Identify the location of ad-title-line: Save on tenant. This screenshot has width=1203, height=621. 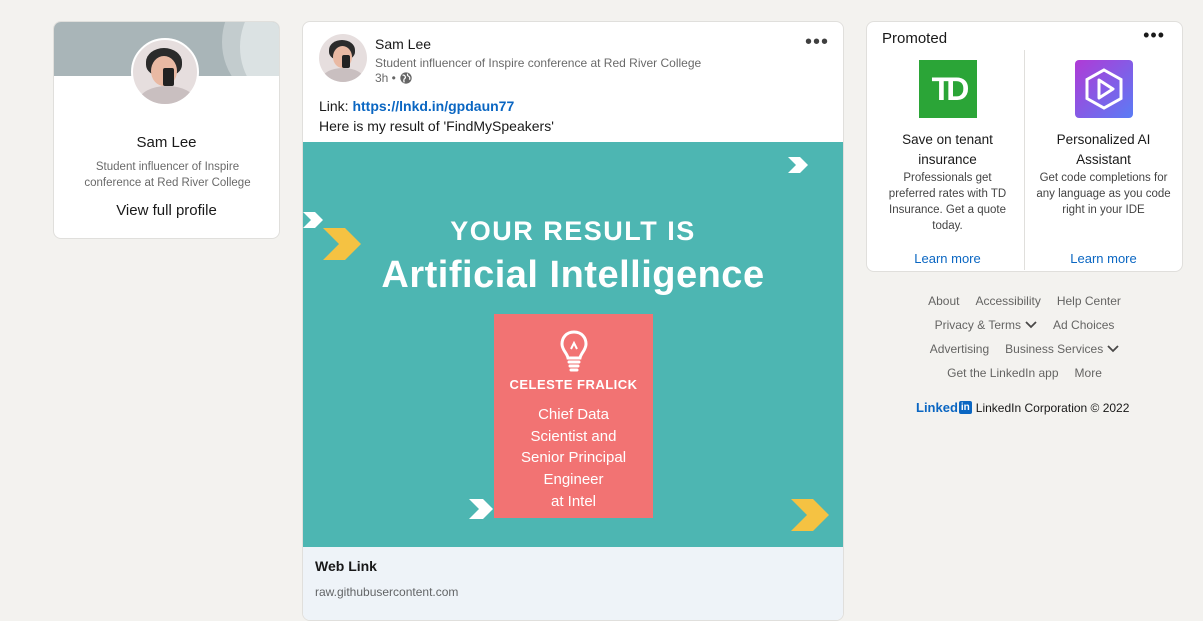
(947, 139).